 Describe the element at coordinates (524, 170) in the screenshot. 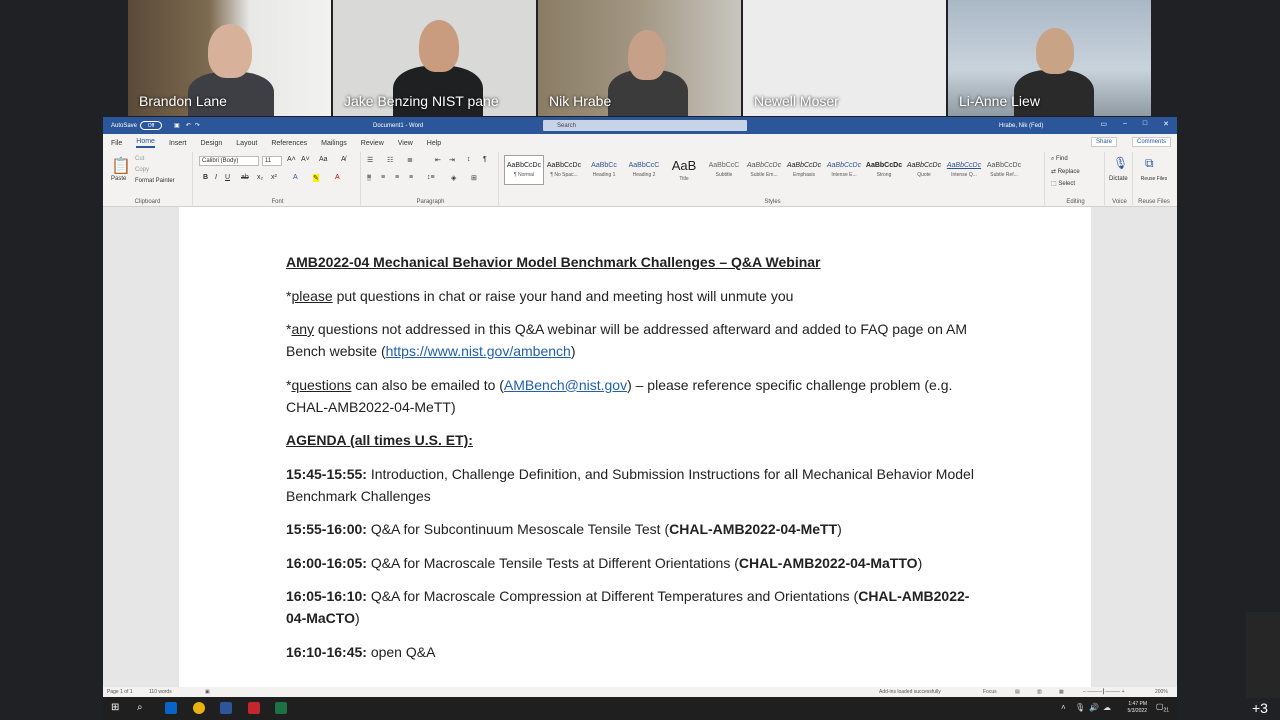

I see `style-normal: AaBbCcDc ¶ Normal` at that location.